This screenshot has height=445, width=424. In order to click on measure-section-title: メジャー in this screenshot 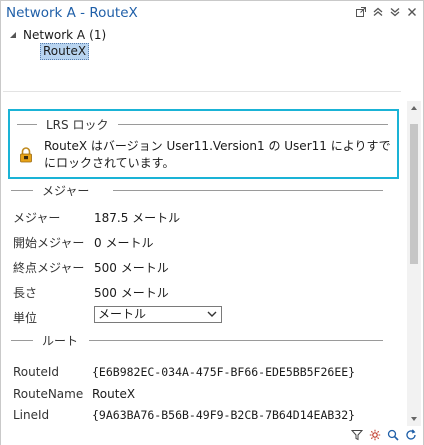, I will do `click(66, 190)`.